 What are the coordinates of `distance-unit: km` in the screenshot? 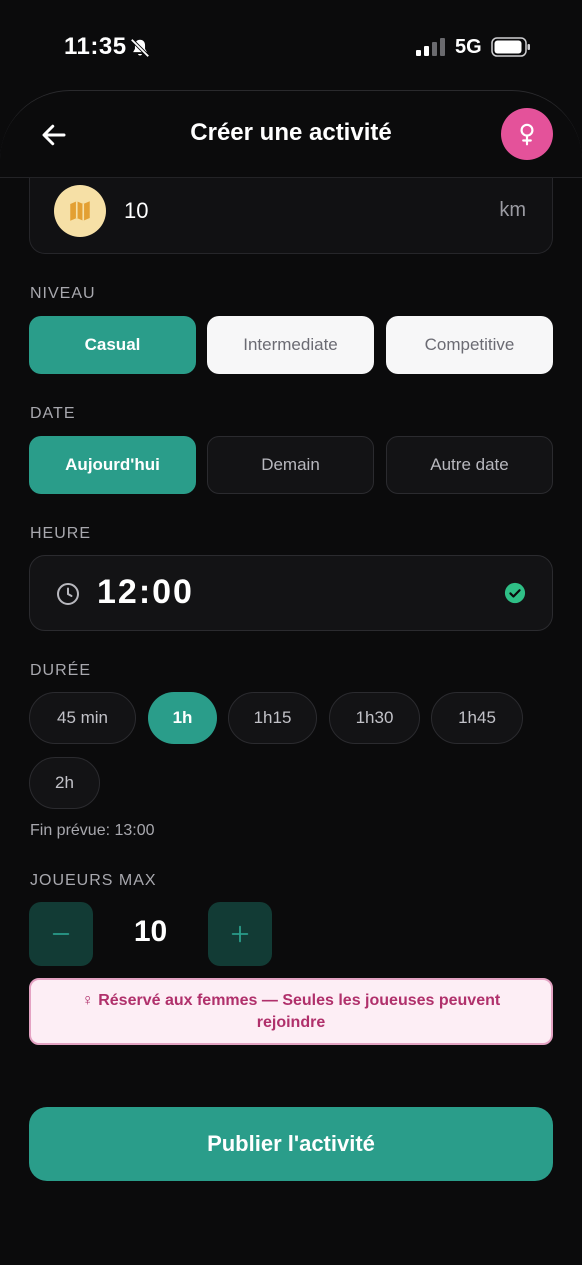 It's located at (512, 210).